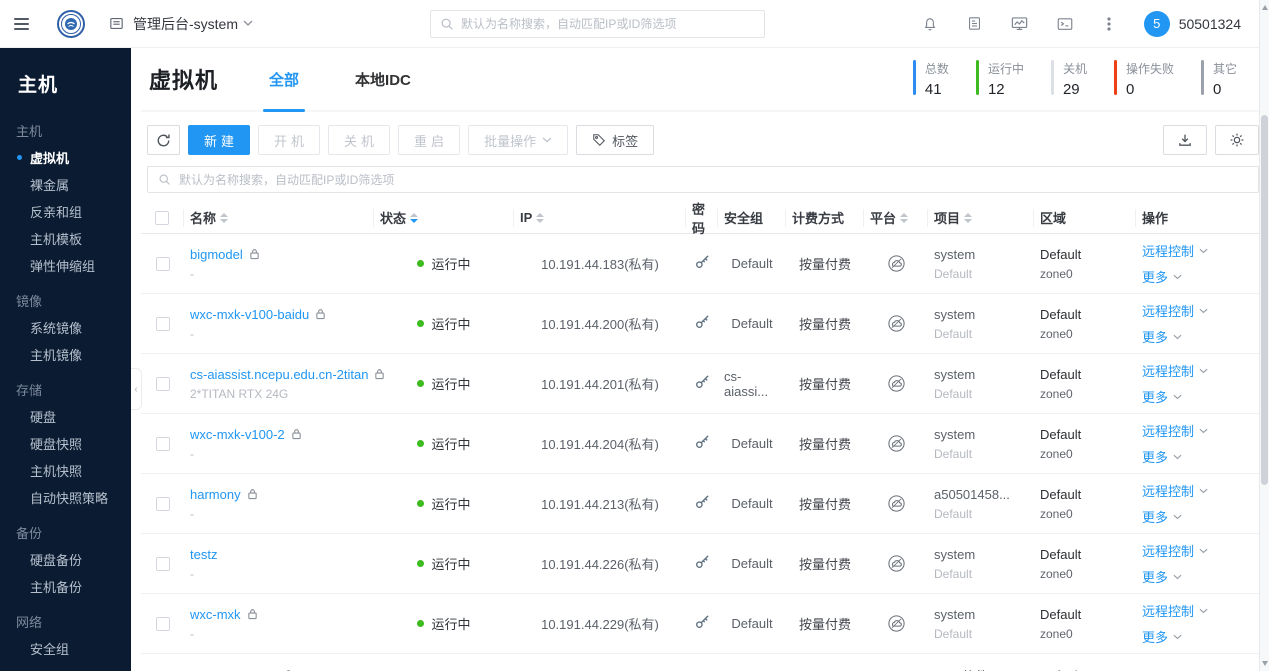 Image resolution: width=1269 pixels, height=671 pixels. What do you see at coordinates (65, 497) in the screenshot?
I see `sidebar-item-自动快照策略: 自动快照策略` at bounding box center [65, 497].